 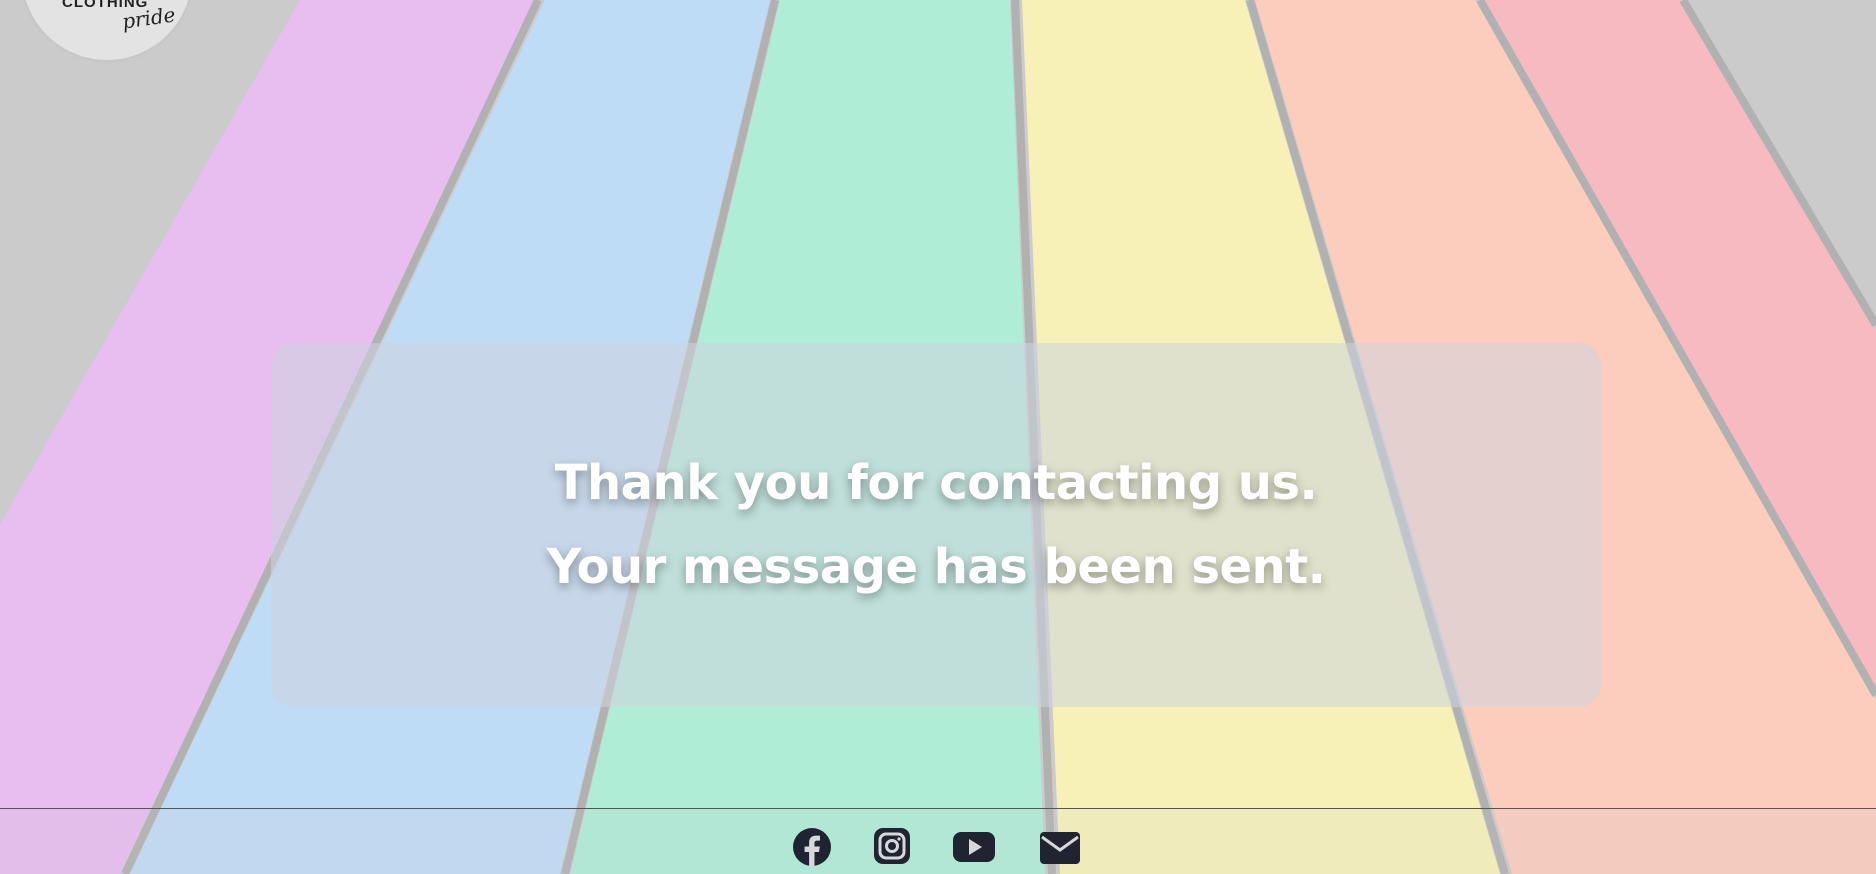 What do you see at coordinates (938, 848) in the screenshot?
I see `social-links` at bounding box center [938, 848].